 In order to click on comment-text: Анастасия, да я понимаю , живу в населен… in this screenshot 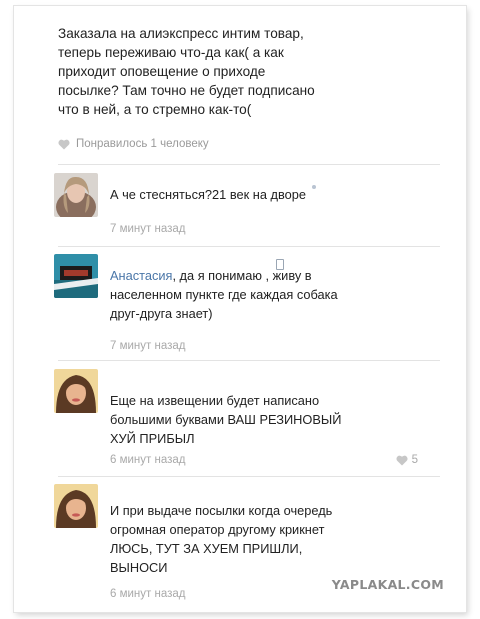, I will do `click(270, 294)`.